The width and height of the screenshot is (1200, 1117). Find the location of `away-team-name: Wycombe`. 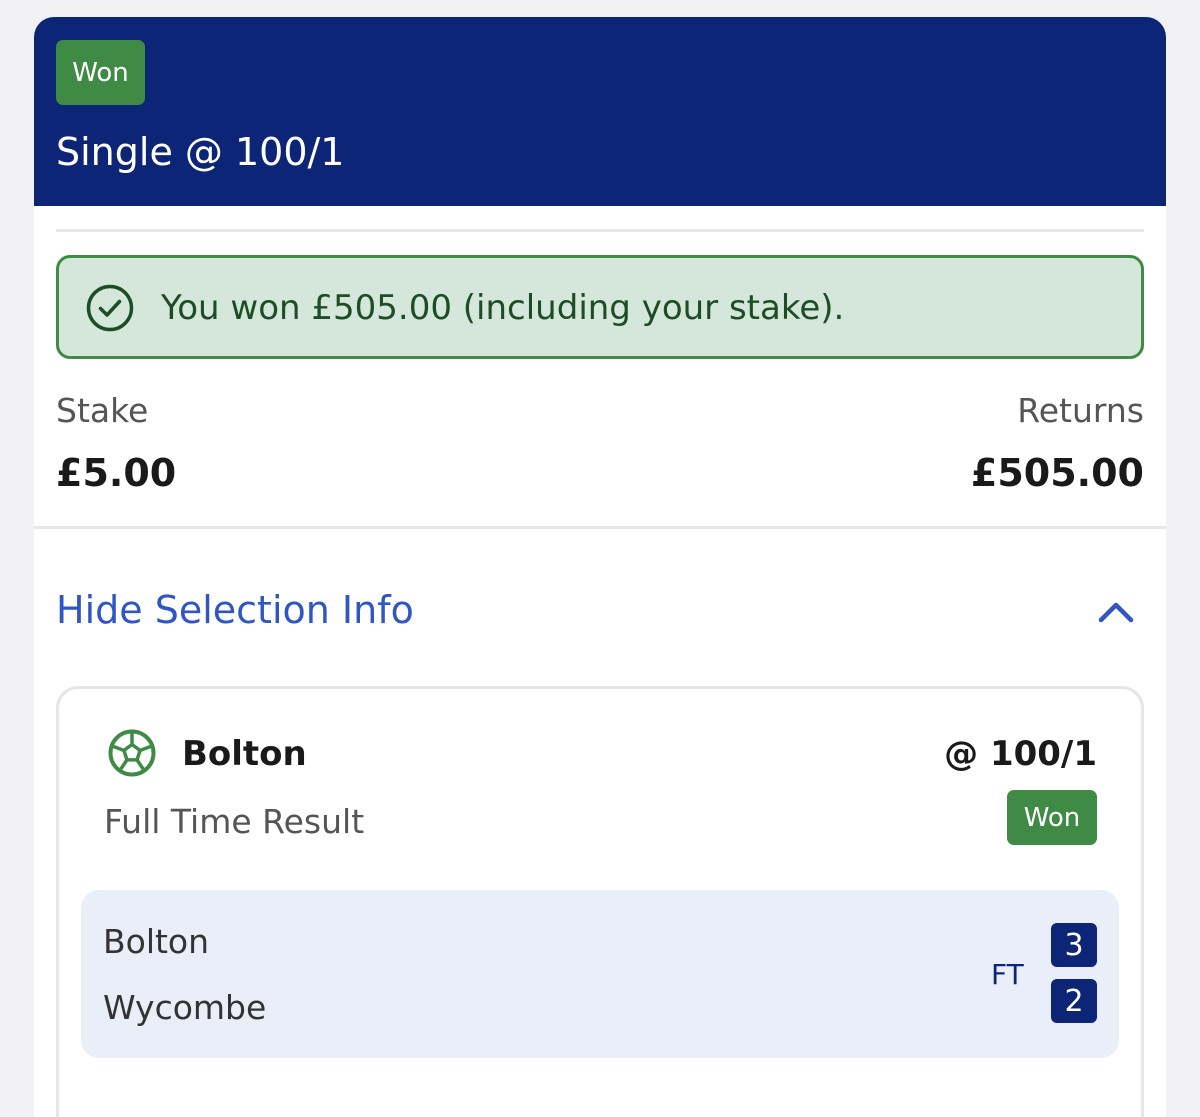

away-team-name: Wycombe is located at coordinates (185, 1007).